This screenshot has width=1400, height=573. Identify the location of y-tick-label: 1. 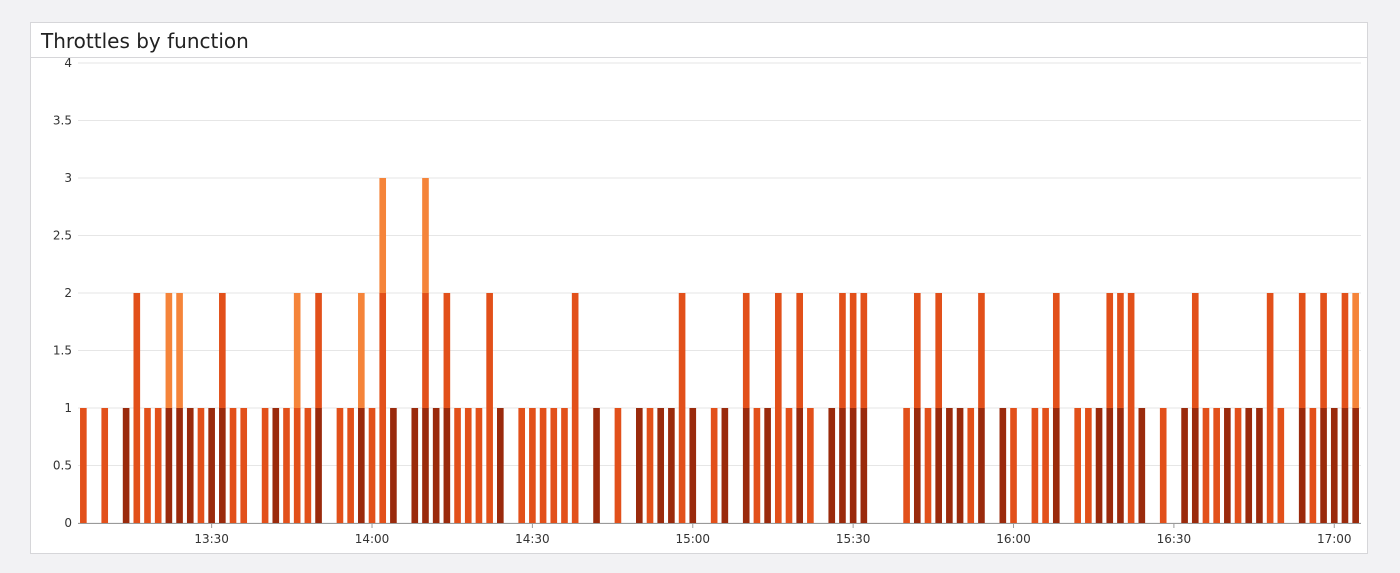
(68, 408).